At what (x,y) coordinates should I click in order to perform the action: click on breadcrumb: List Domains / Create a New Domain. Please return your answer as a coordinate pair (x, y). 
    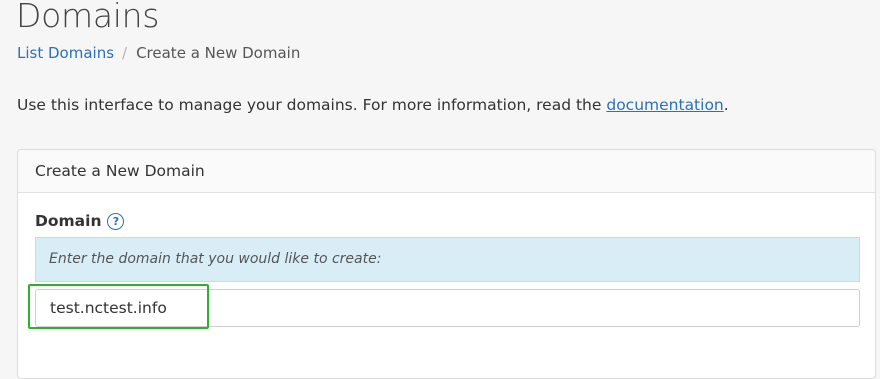
    Looking at the image, I should click on (158, 53).